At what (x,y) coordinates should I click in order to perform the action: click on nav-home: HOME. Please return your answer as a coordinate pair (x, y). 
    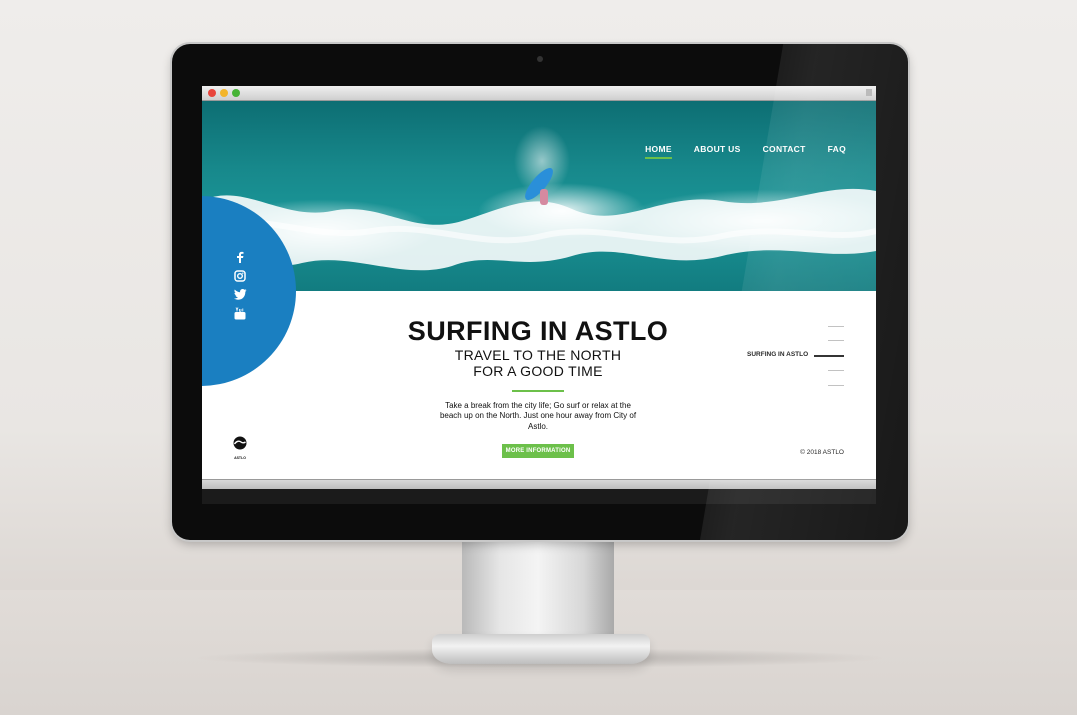
    Looking at the image, I should click on (658, 151).